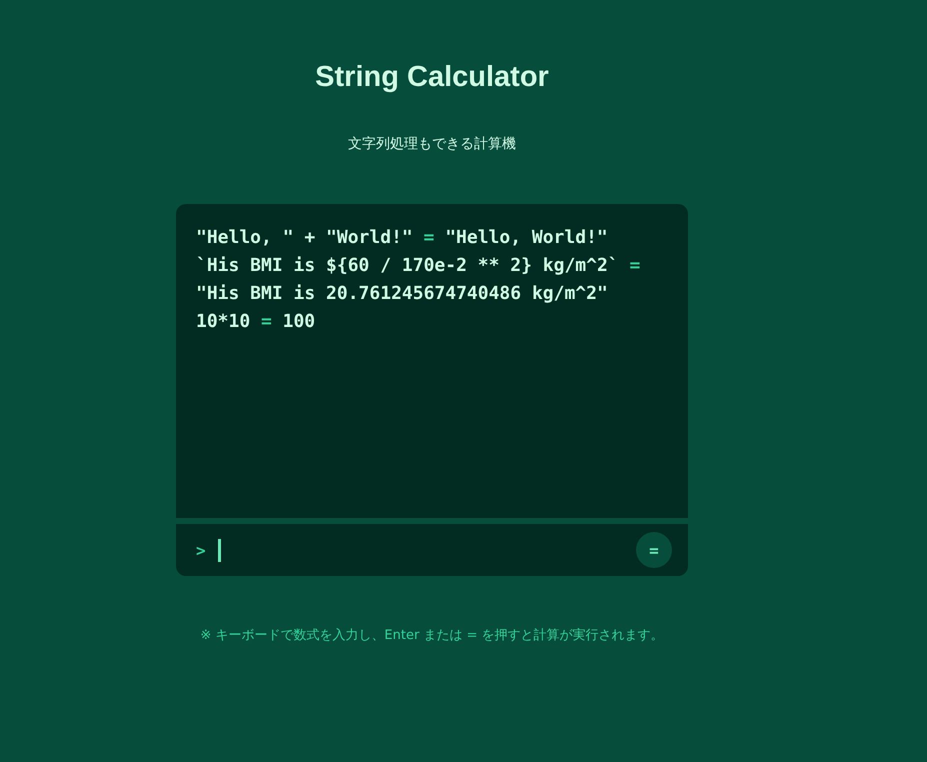 The width and height of the screenshot is (927, 762). What do you see at coordinates (432, 550) in the screenshot?
I see `input-bar: > =` at bounding box center [432, 550].